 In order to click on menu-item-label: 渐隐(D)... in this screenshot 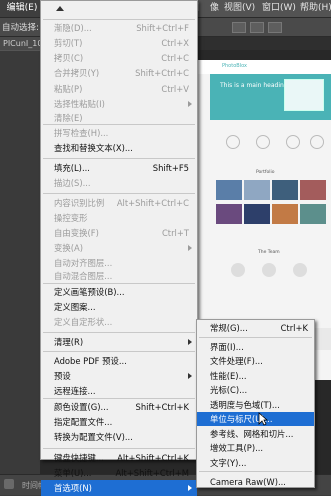, I will do `click(73, 28)`.